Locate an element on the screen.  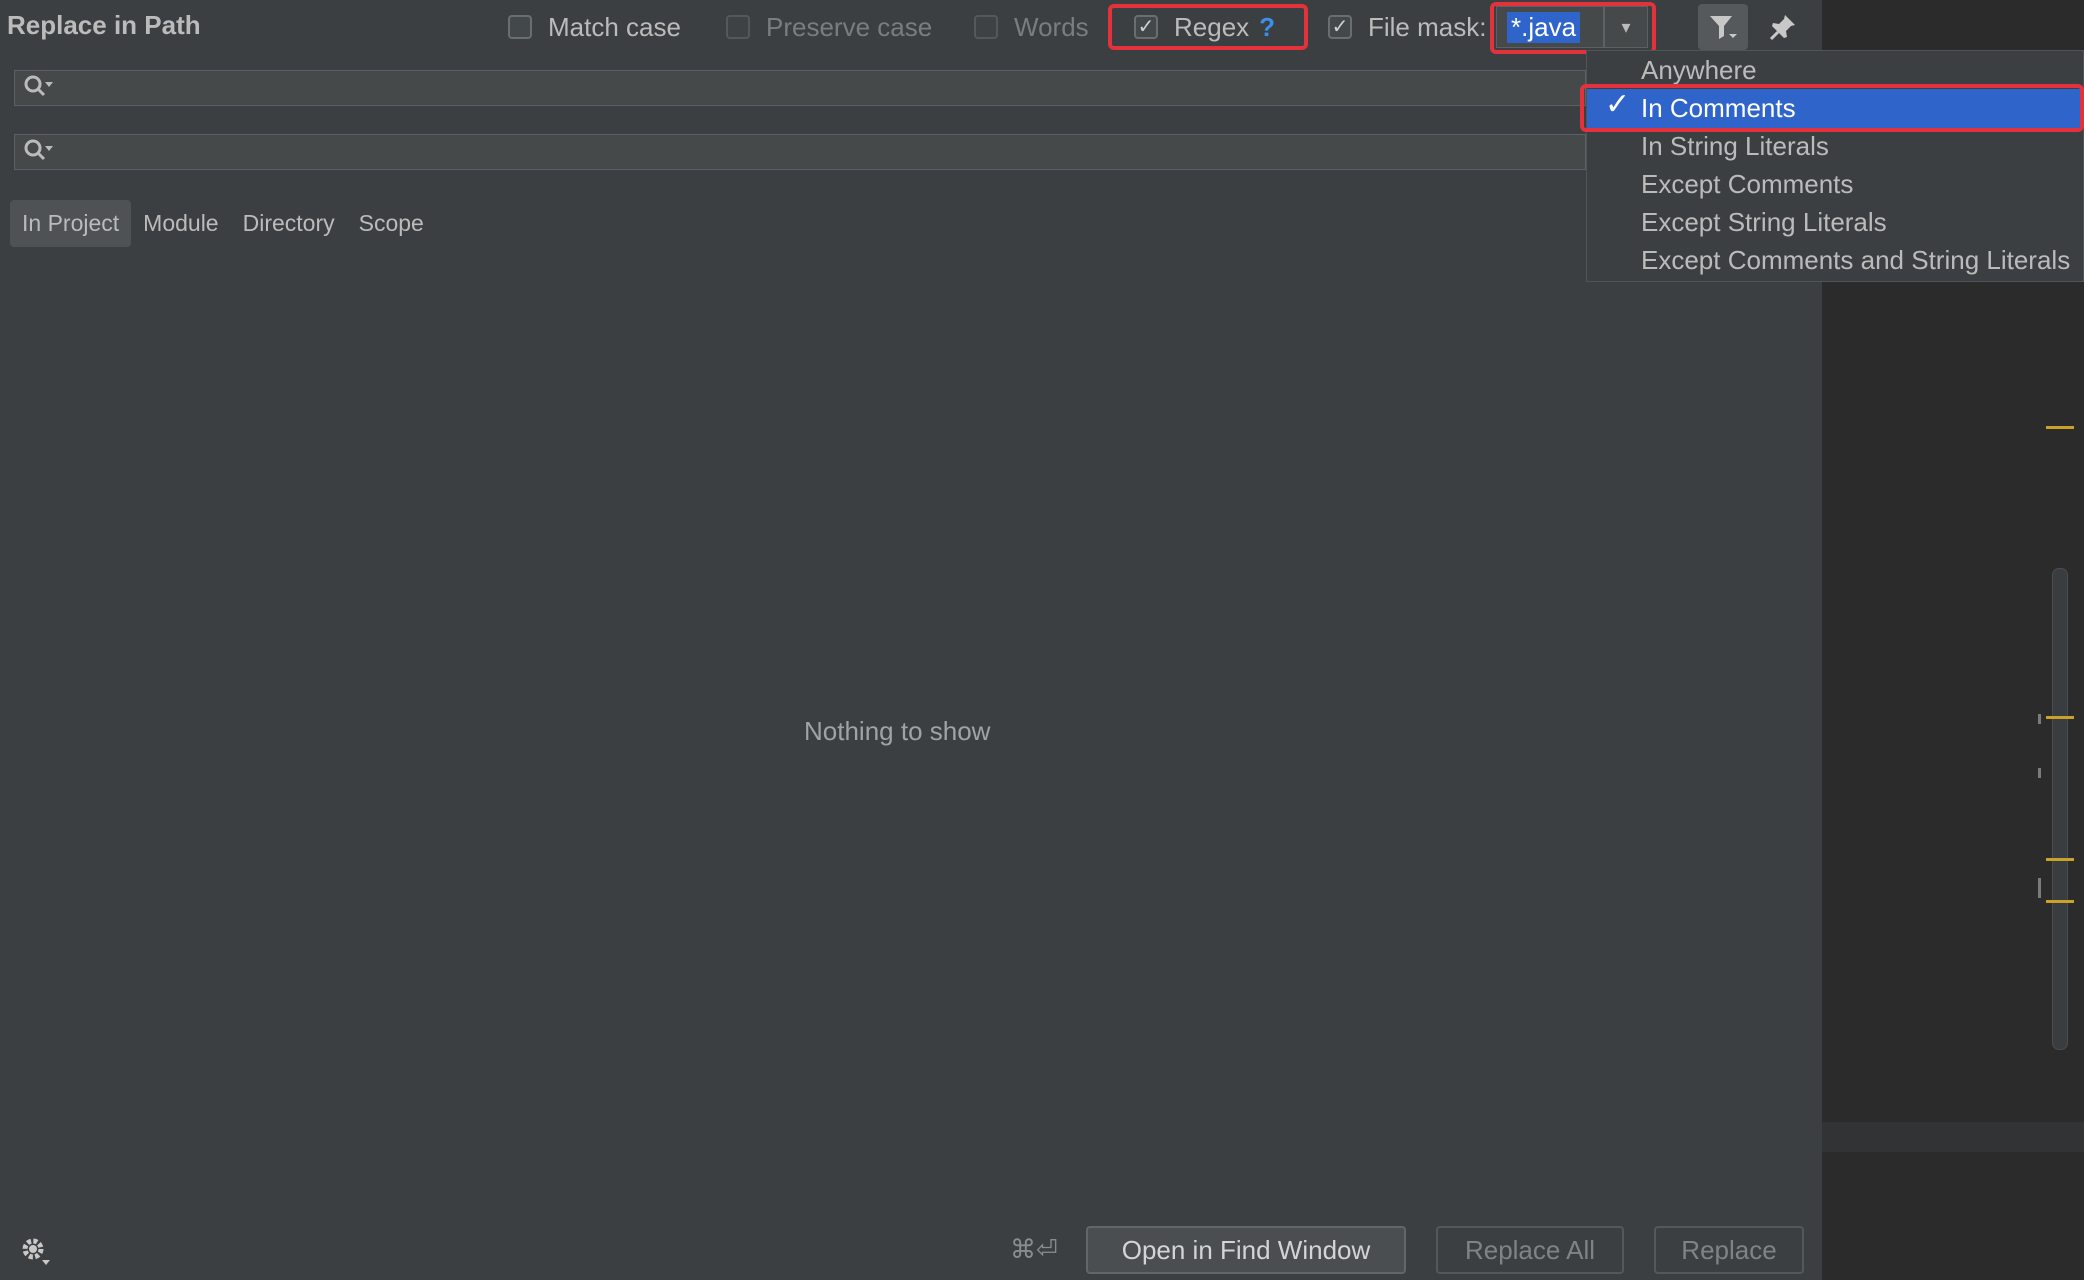
pin-button is located at coordinates (1783, 27).